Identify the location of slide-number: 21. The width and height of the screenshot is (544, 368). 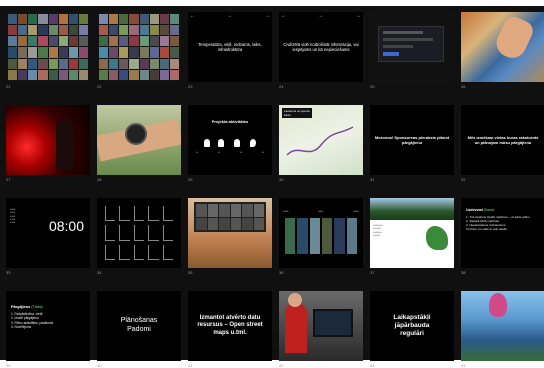
(8, 86).